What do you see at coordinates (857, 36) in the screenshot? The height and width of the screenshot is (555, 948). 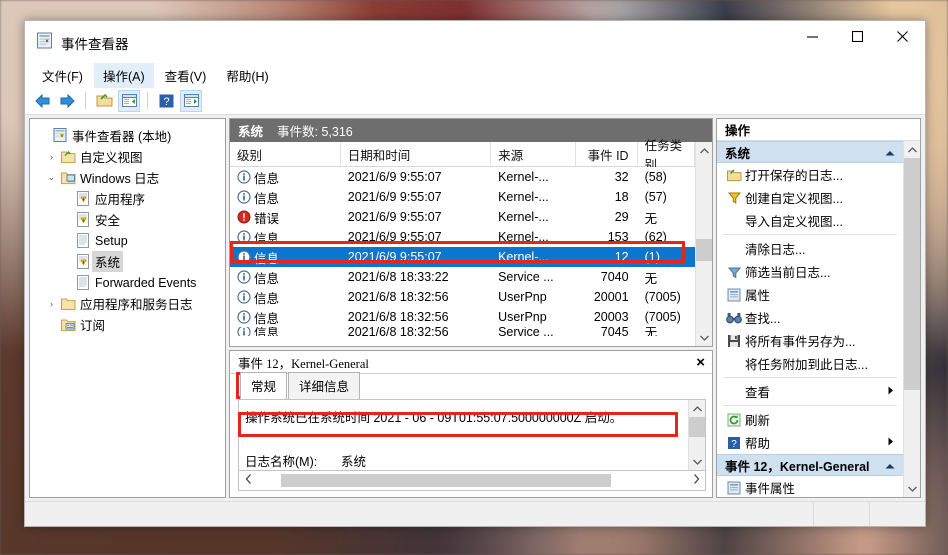 I see `maximize-button` at bounding box center [857, 36].